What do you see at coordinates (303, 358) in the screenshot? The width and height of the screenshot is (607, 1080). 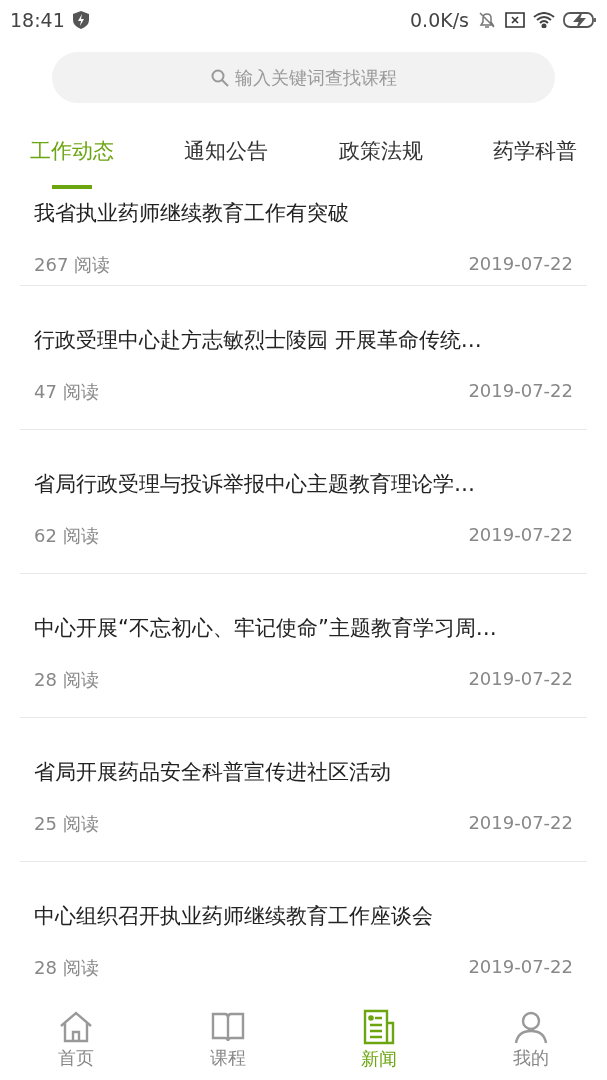 I see `news-item: 行政受理中心赴方志敏烈士陵园 开展革命传统… 47 阅读 2019-07-22` at bounding box center [303, 358].